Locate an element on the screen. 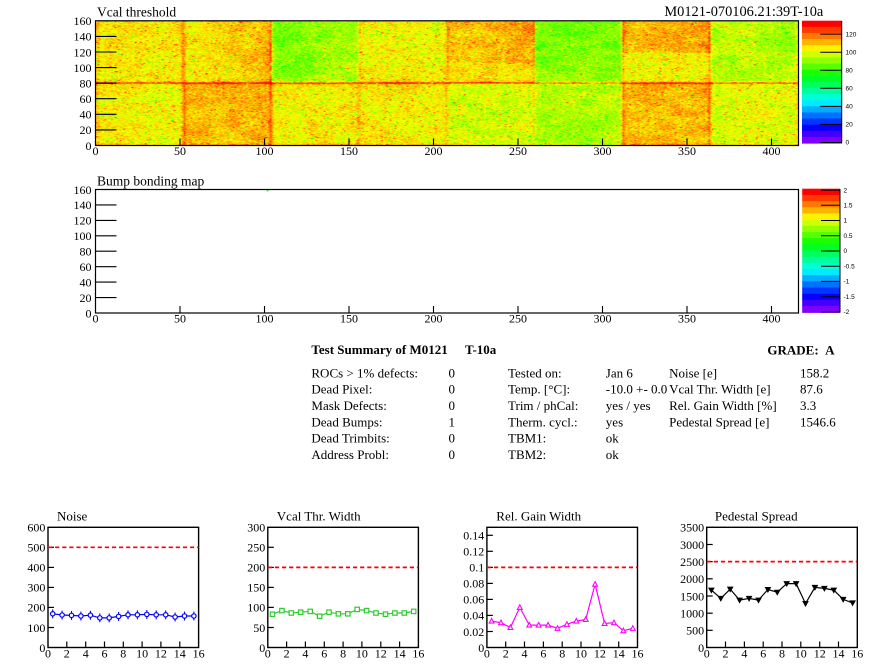 The width and height of the screenshot is (896, 672). svg-text: 60 is located at coordinates (86, 267).